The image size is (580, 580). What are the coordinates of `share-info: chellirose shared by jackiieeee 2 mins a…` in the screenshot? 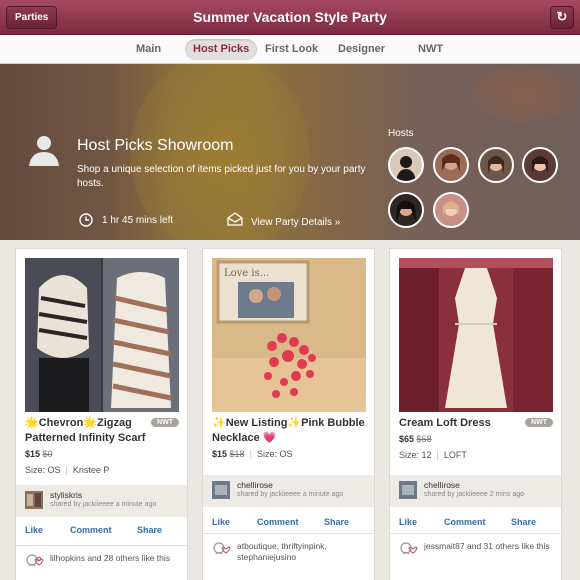 It's located at (475, 491).